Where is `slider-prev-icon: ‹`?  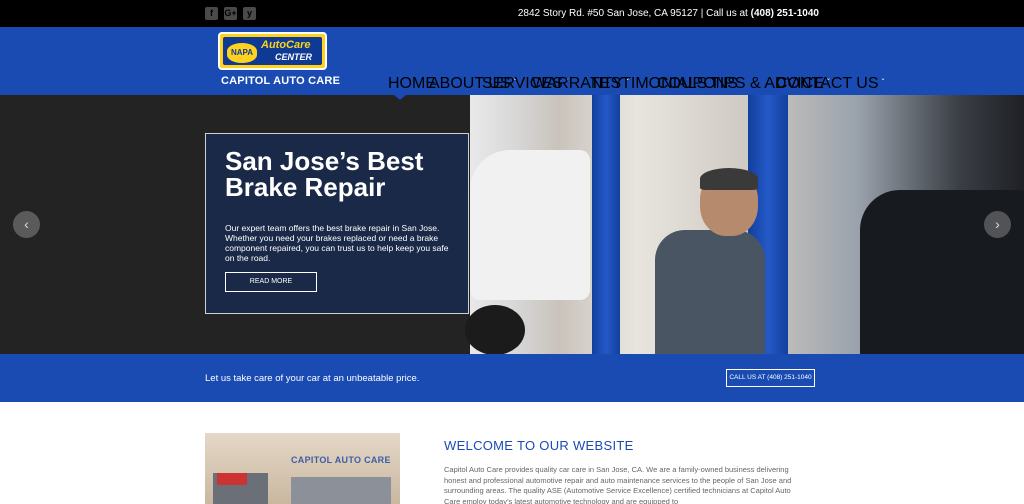
slider-prev-icon: ‹ is located at coordinates (26, 224).